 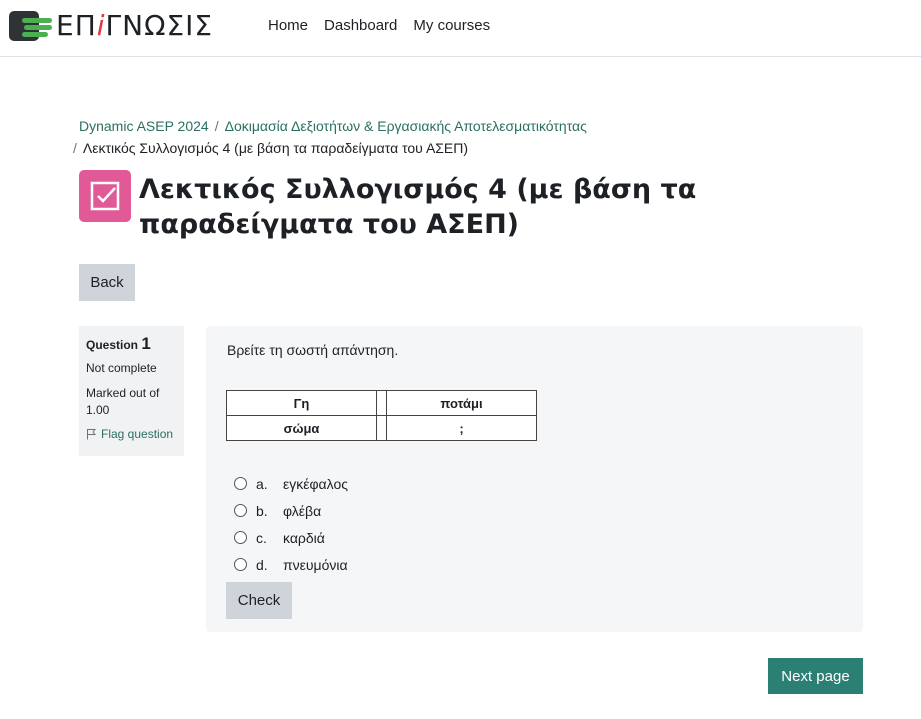 I want to click on primary-nav: Home Dashboard My courses, so click(x=379, y=25).